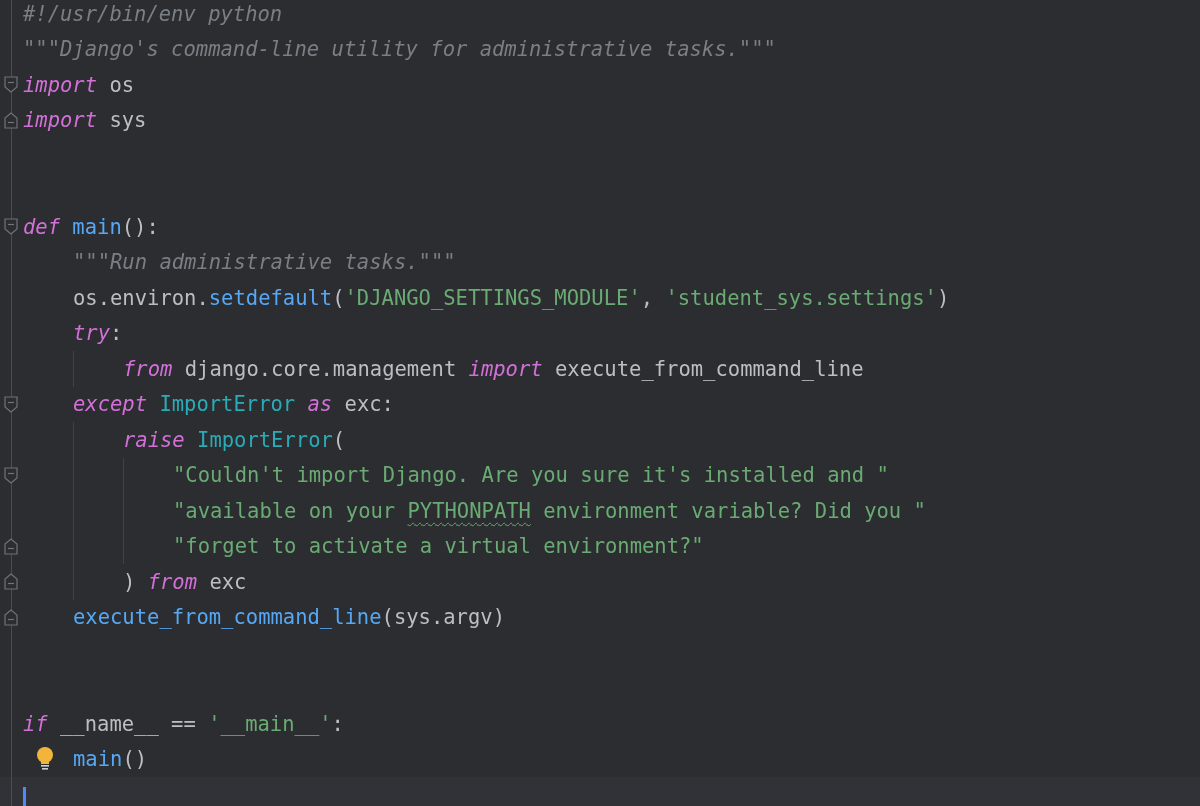 The height and width of the screenshot is (806, 1200). Describe the element at coordinates (91, 226) in the screenshot. I see `code-line: def main():` at that location.